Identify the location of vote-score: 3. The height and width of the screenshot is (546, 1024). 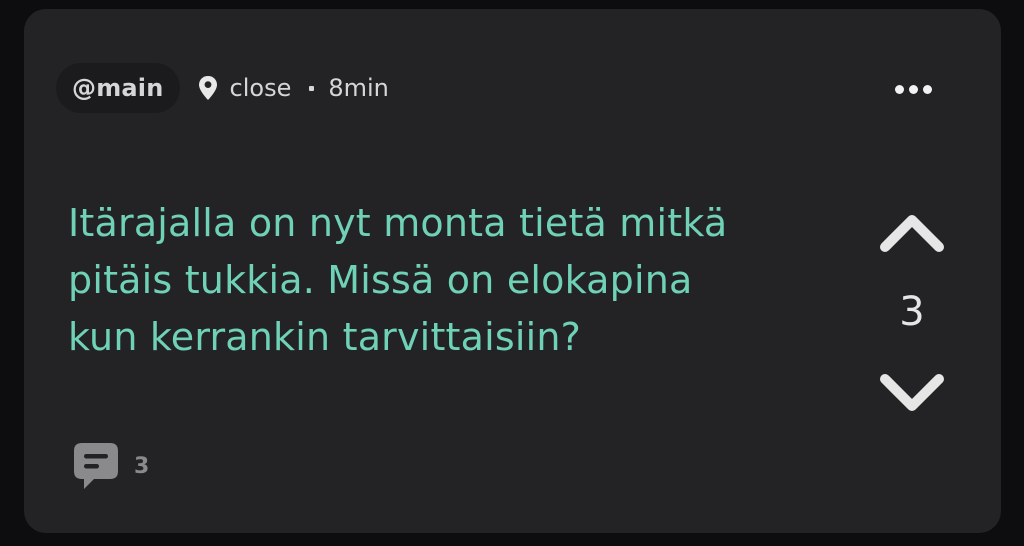
(912, 312).